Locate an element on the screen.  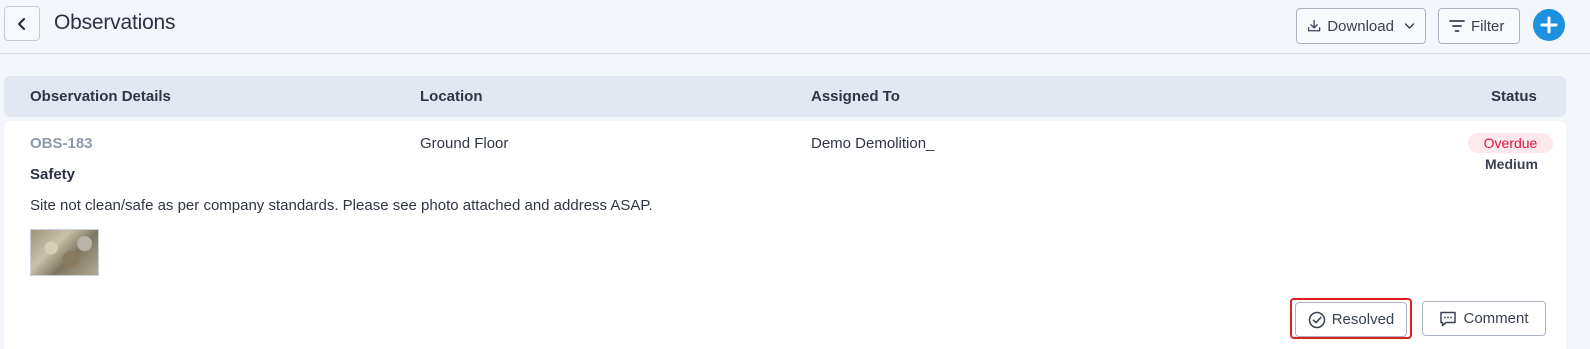
column-header-location: Location is located at coordinates (451, 96).